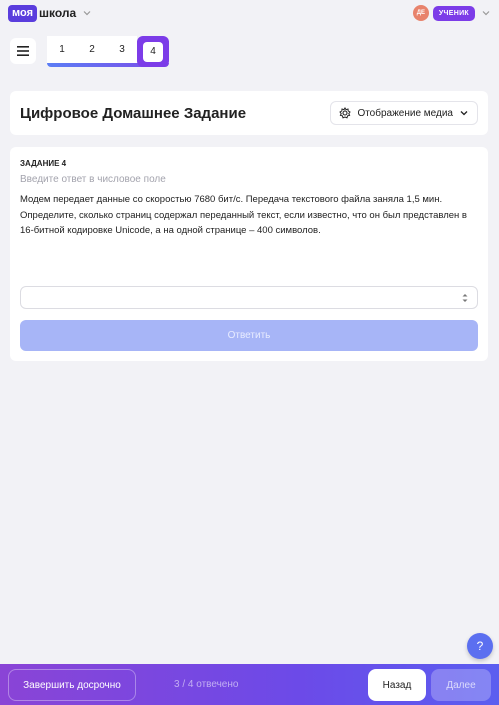 The height and width of the screenshot is (705, 499). What do you see at coordinates (92, 49) in the screenshot?
I see `tab-task-2: 2` at bounding box center [92, 49].